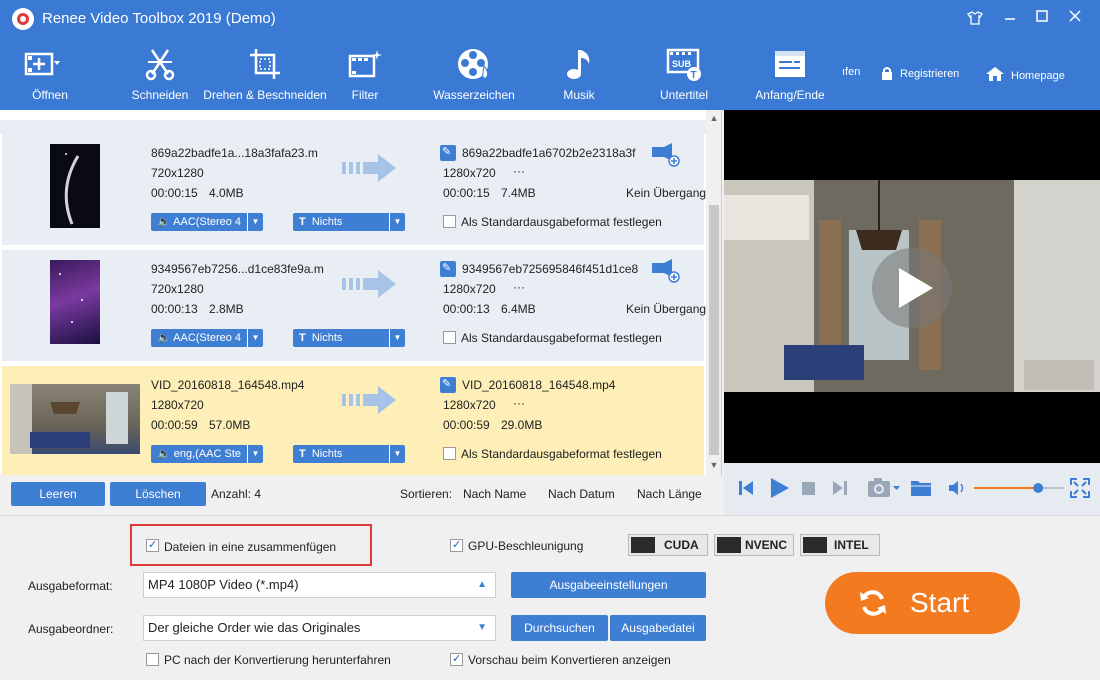 This screenshot has width=1100, height=680. What do you see at coordinates (840, 488) in the screenshot?
I see `skip-forward-icon` at bounding box center [840, 488].